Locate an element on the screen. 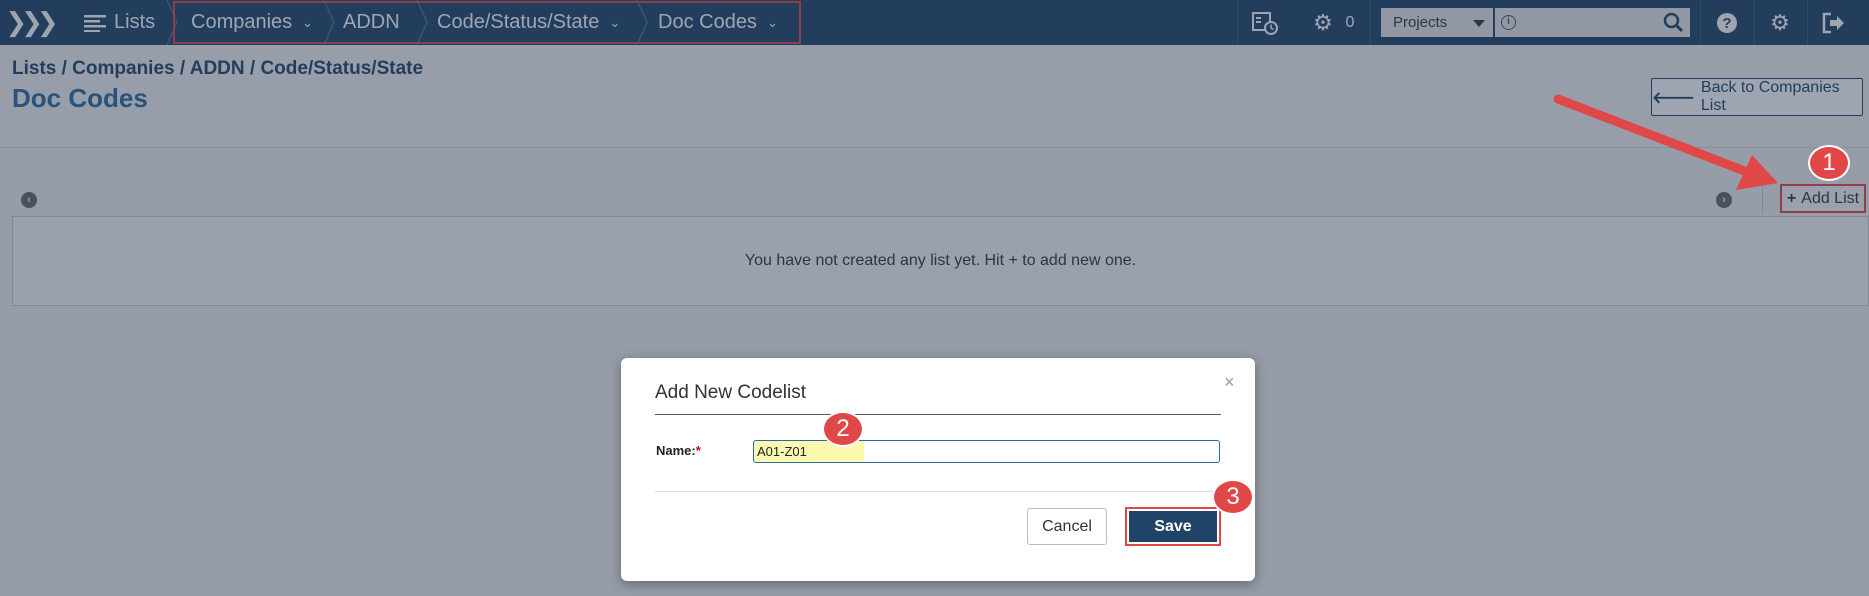 The height and width of the screenshot is (596, 1869). add-codelist-modal: Add New Codelist × Name:* Cancel Save is located at coordinates (938, 469).